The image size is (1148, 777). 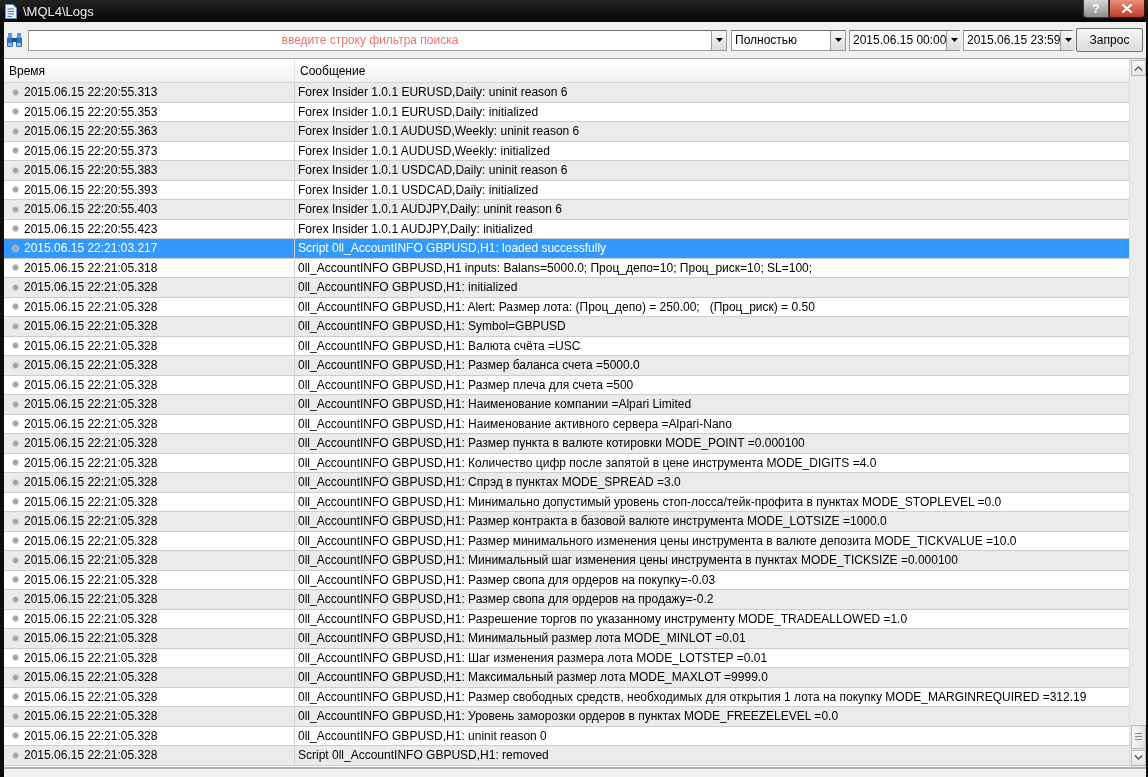 I want to click on log-row: 2015.06.15 22:21:05.328 0ll_AccountINFO GBPUSD,H1: Минимальный шаг изменения цены инструмента в пунктах MODE_TICKSIZE =0.000100, so click(x=566, y=561).